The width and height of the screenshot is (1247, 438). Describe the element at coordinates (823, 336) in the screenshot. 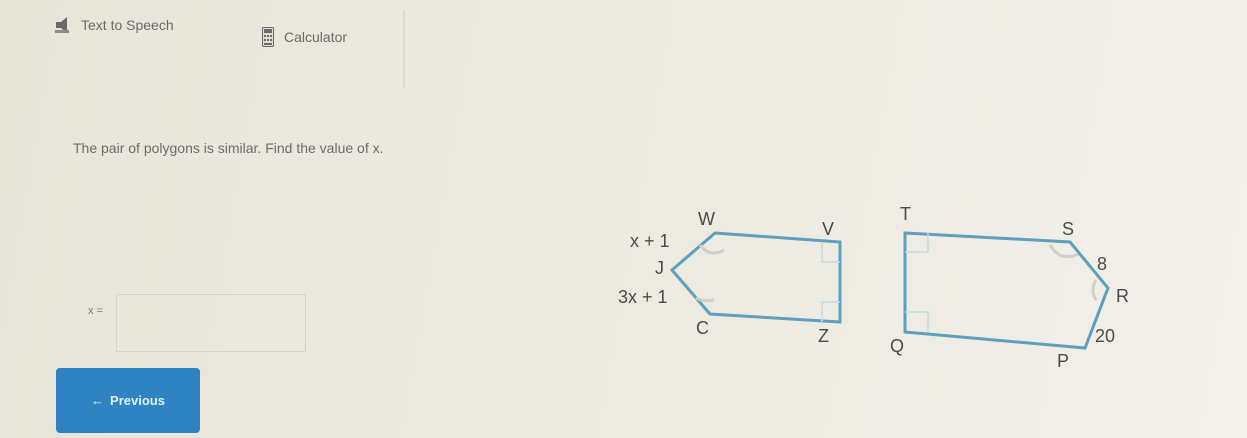

I see `vertex-label-z: Z` at that location.